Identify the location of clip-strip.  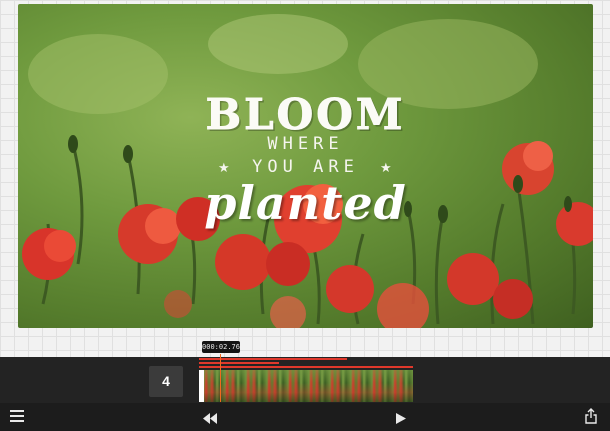
(306, 380).